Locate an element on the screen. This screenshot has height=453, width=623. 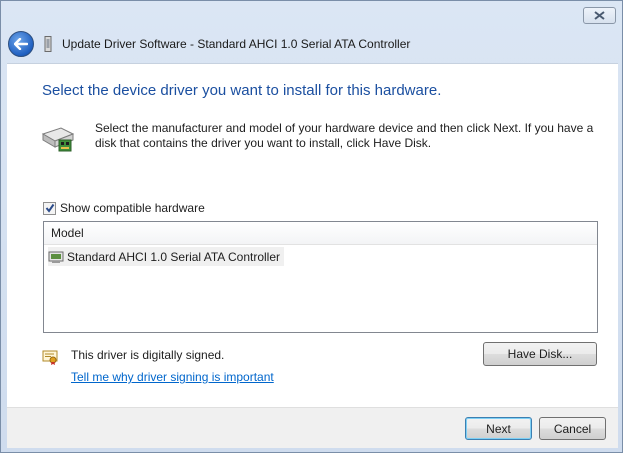
certificate-icon is located at coordinates (50, 357).